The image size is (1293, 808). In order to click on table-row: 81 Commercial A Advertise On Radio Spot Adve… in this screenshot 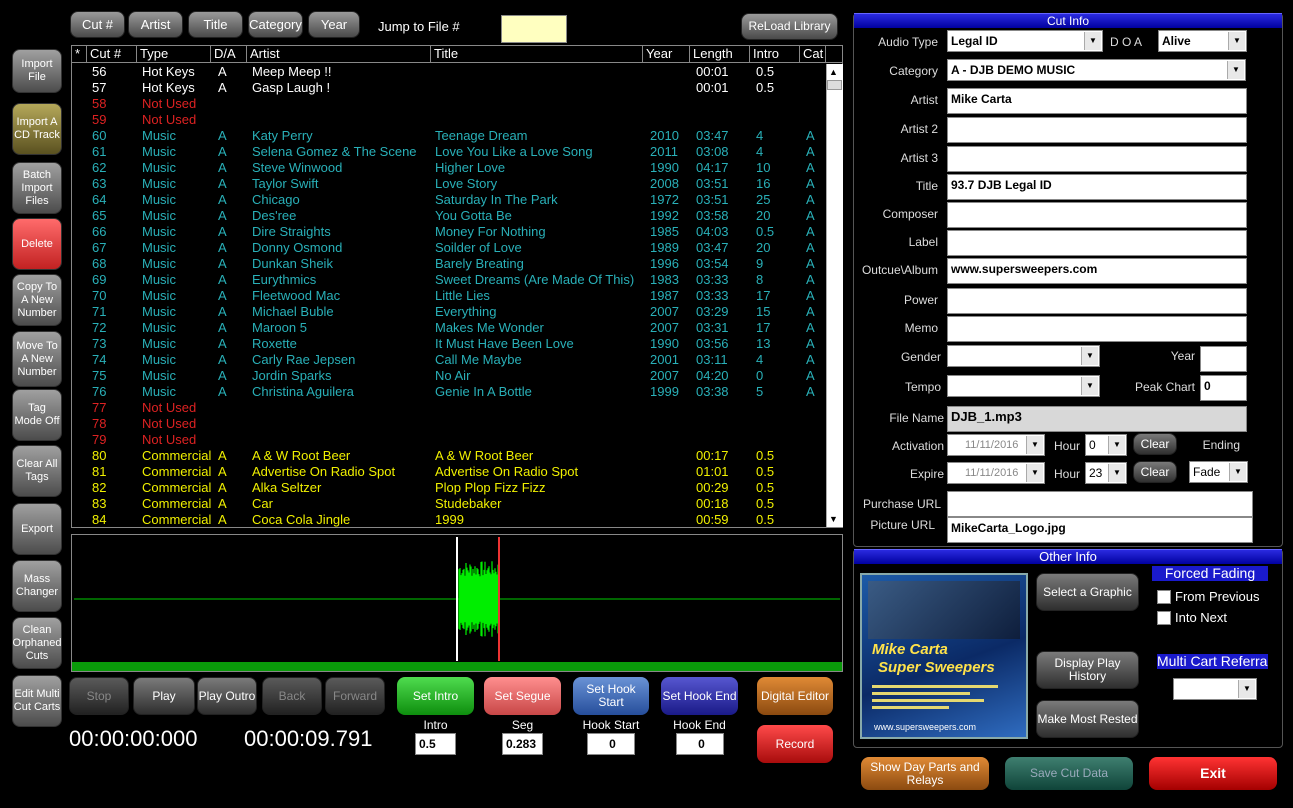, I will do `click(450, 472)`.